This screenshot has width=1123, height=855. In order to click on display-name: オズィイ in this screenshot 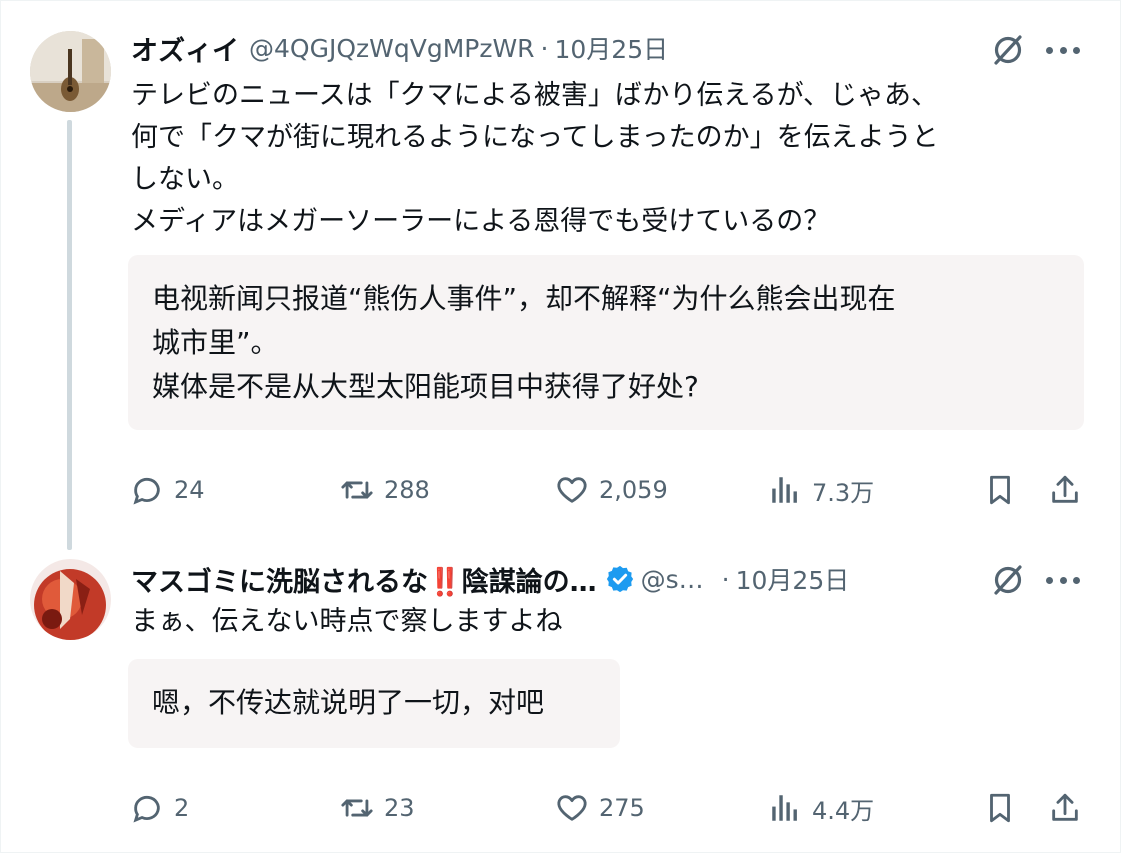, I will do `click(185, 48)`.